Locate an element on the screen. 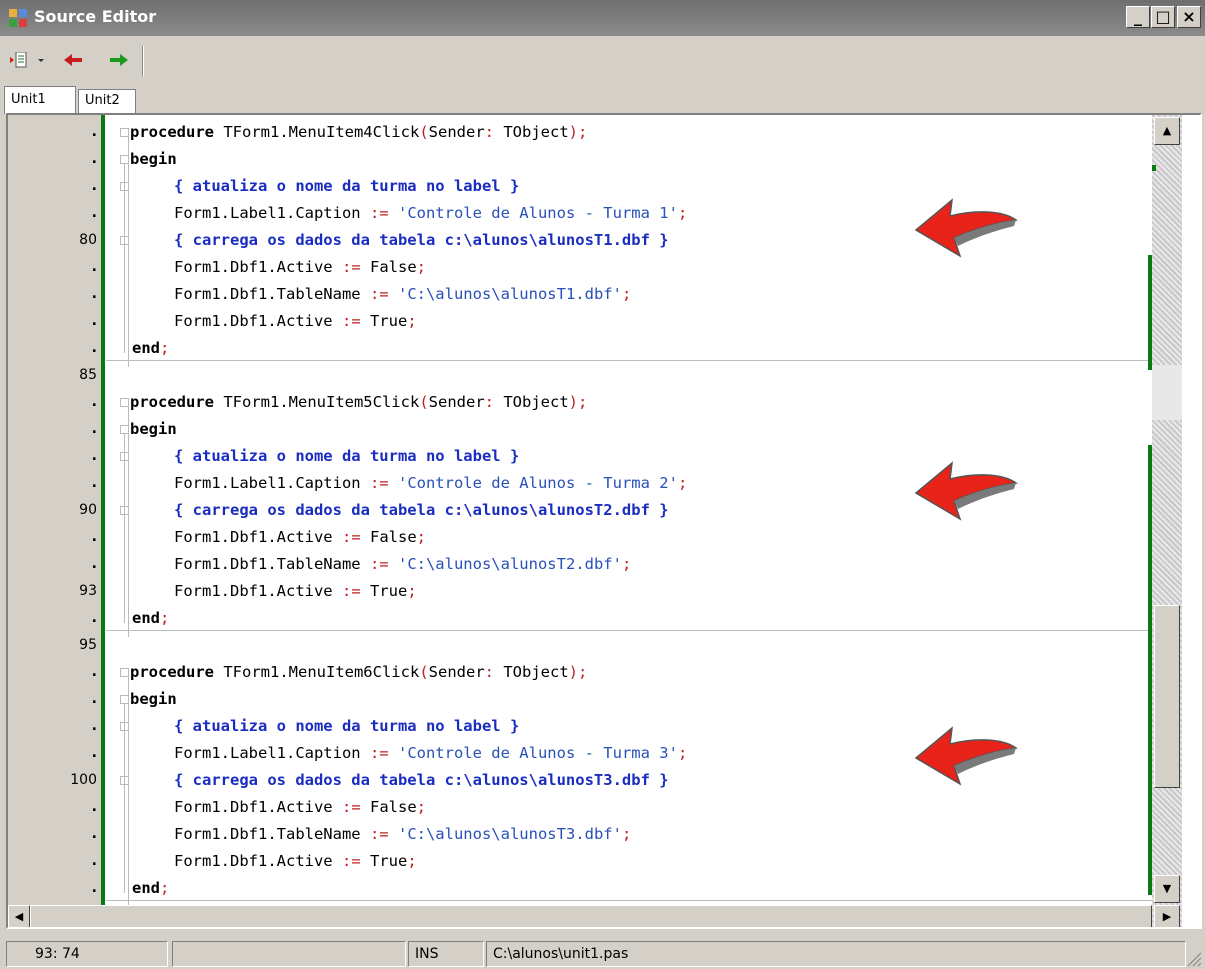 This screenshot has height=969, width=1205. code-token: TForm1.MenuItem5Click is located at coordinates (317, 402).